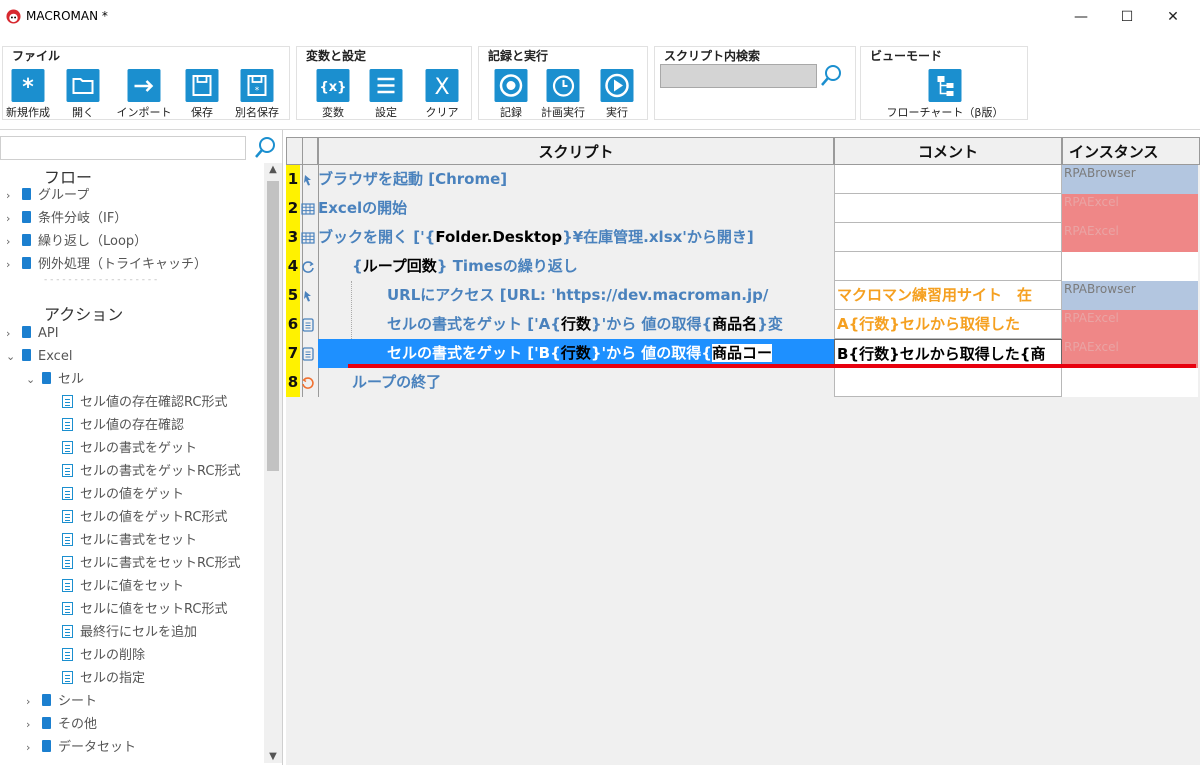 The width and height of the screenshot is (1200, 765). Describe the element at coordinates (1131, 151) in the screenshot. I see `instance-column-header: インスタンス` at that location.